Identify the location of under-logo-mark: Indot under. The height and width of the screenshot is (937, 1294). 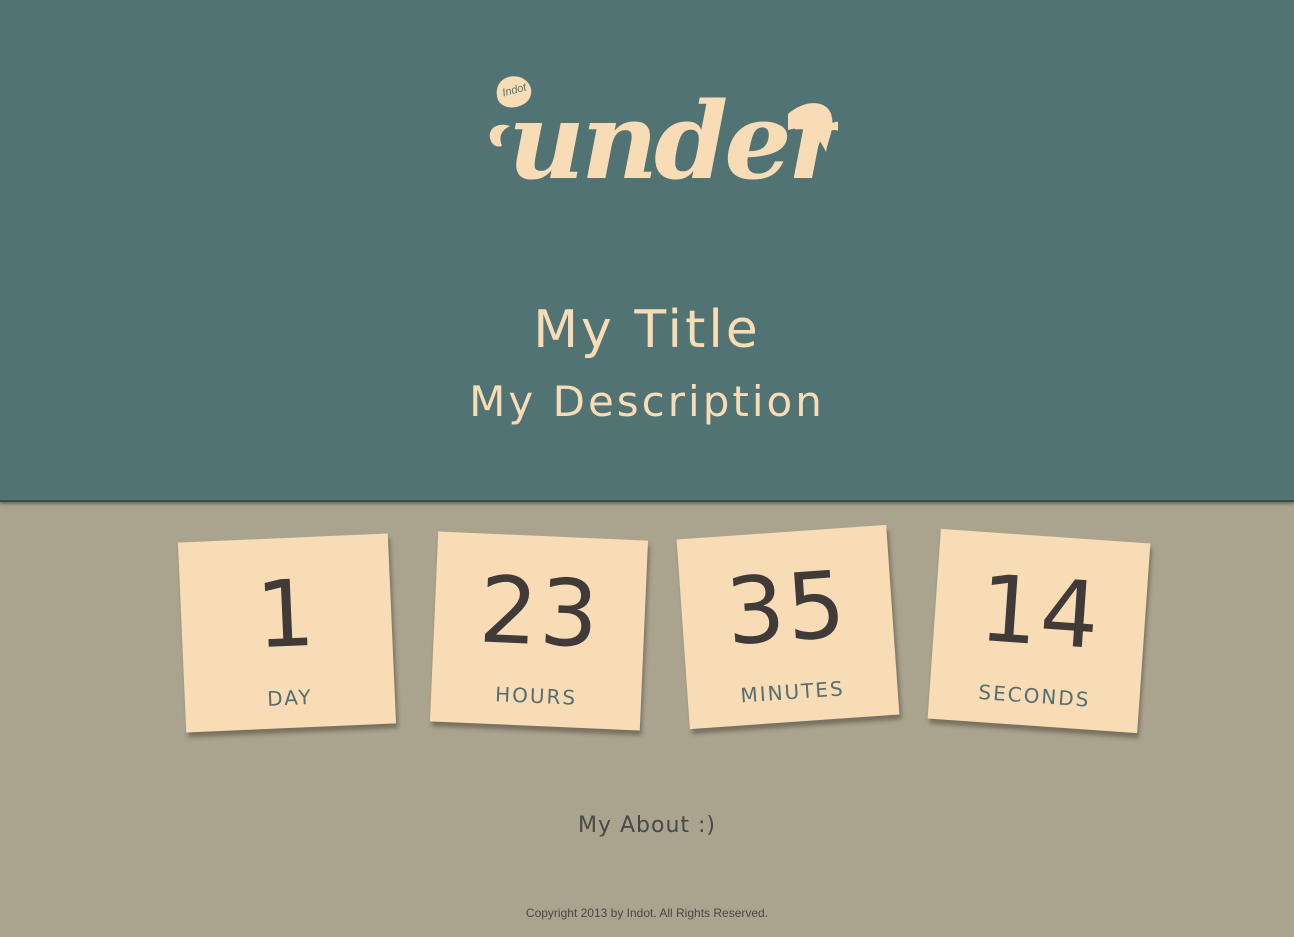
(663, 133).